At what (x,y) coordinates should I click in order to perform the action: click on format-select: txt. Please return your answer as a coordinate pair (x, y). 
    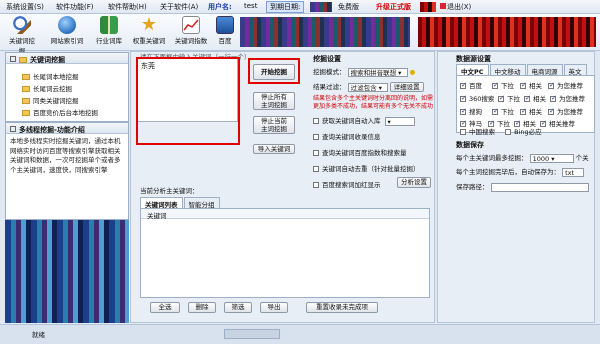
    Looking at the image, I should click on (573, 172).